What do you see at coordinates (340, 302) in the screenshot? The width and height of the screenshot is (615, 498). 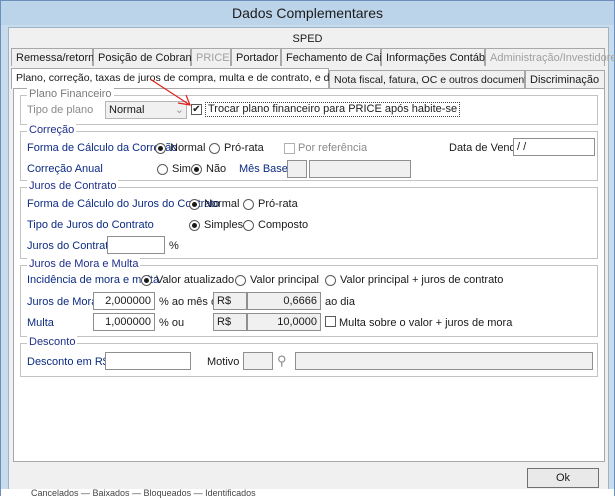 I see `ao-dia-label: ao dia` at bounding box center [340, 302].